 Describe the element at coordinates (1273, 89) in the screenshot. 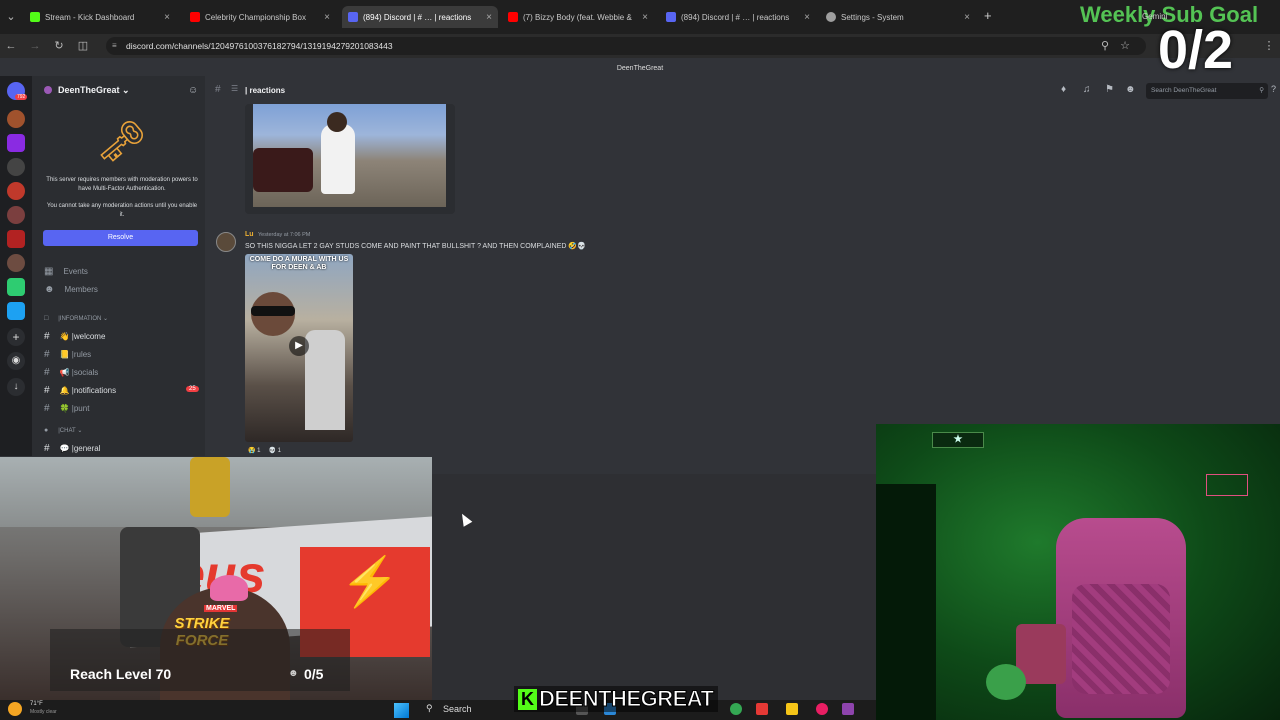

I see `help-icon: ?` at that location.